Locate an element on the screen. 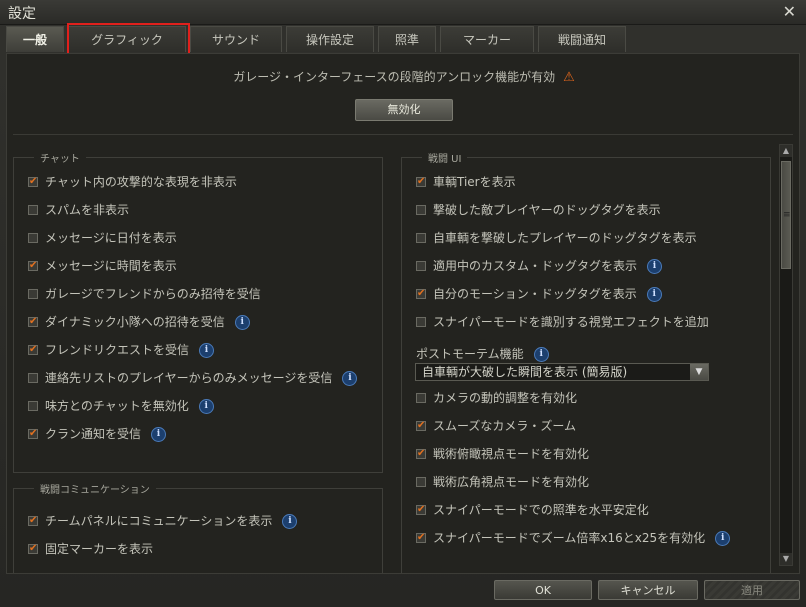  checkbox-row: 自分のモーション・ドッグタグを表示 i is located at coordinates (539, 294).